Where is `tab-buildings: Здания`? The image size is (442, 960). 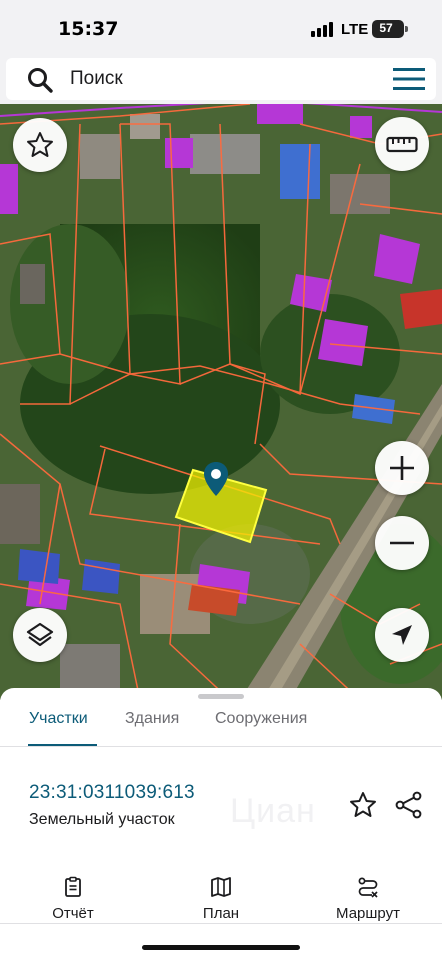 tab-buildings: Здания is located at coordinates (152, 719).